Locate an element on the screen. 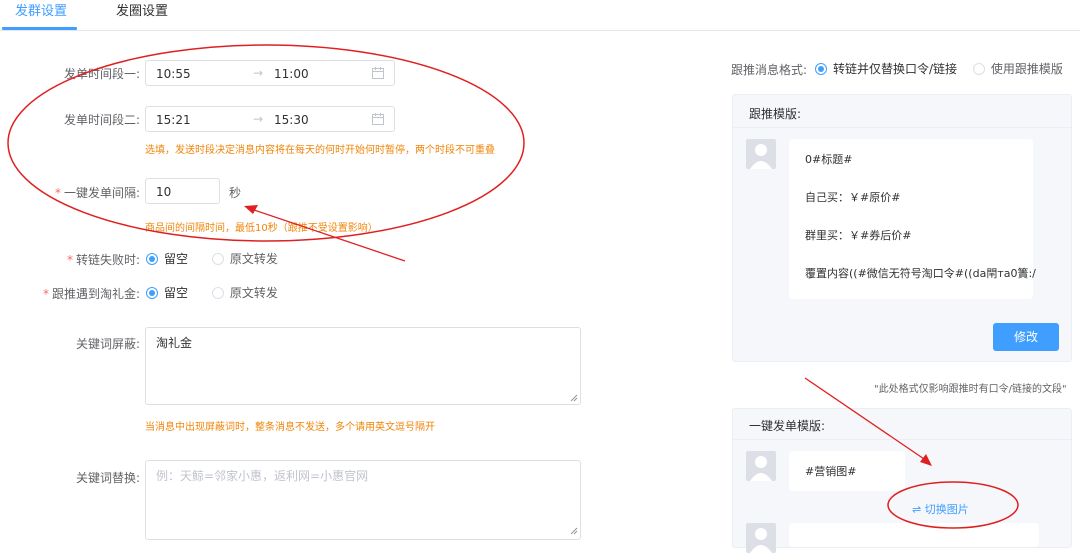 This screenshot has width=1080, height=553. link-fail-label-text: 转链失败时: is located at coordinates (107, 260).